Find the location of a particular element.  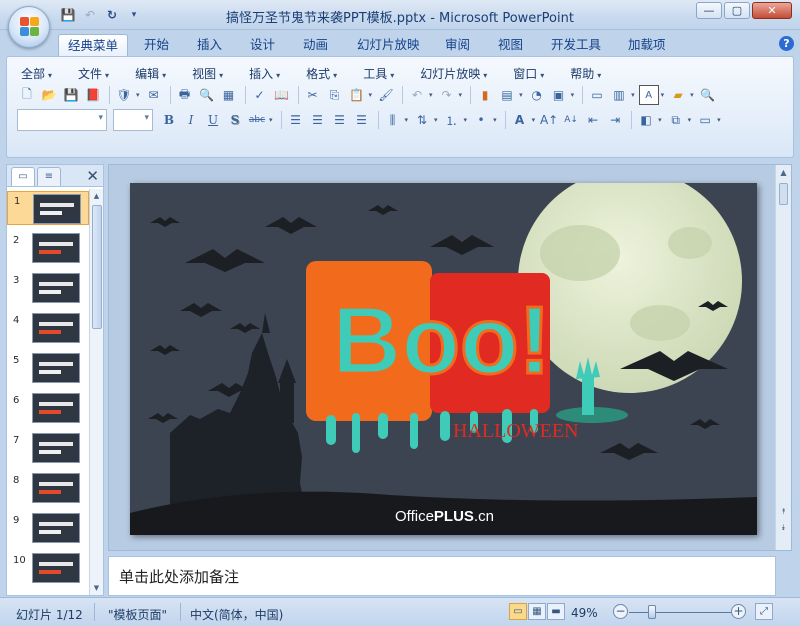

layout-icon: ▥ is located at coordinates (619, 95).